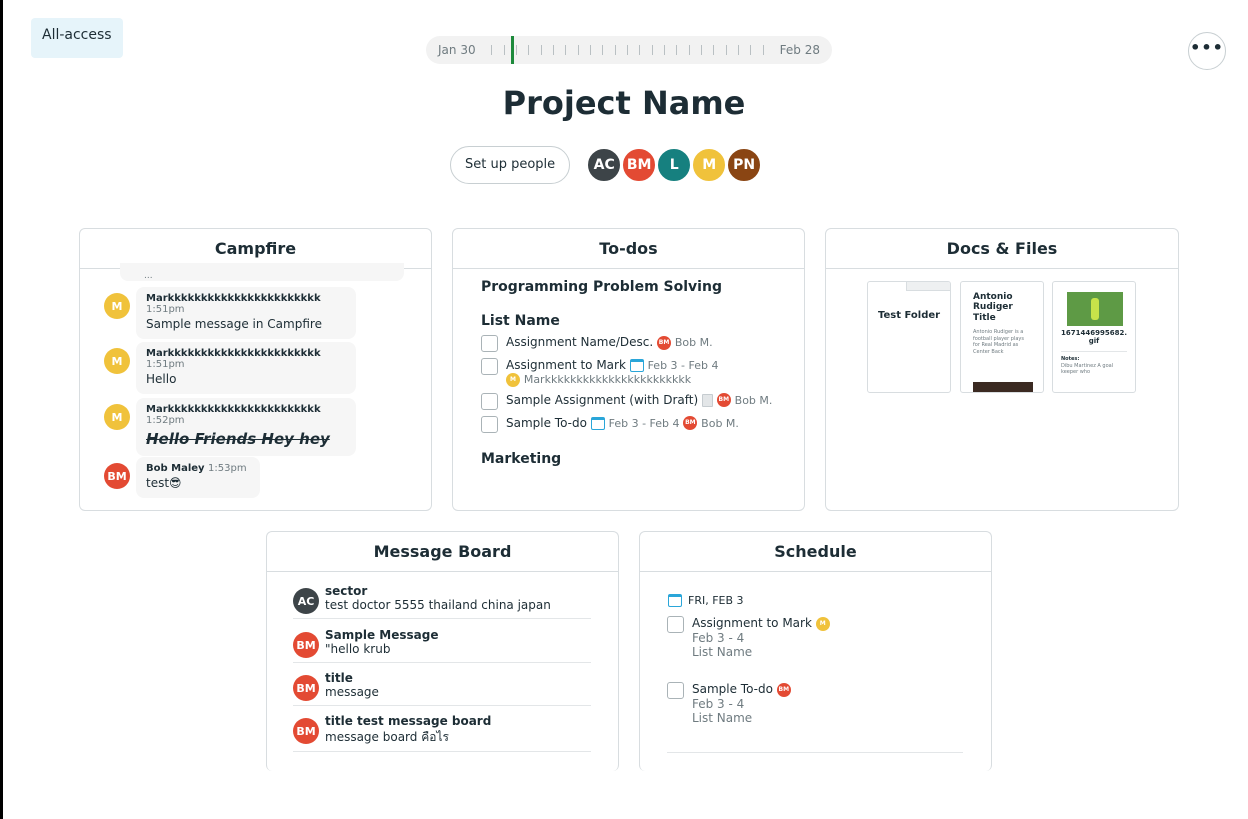 This screenshot has height=819, width=1248. Describe the element at coordinates (706, 600) in the screenshot. I see `schedule-date-header: FRI, FEB 3` at that location.